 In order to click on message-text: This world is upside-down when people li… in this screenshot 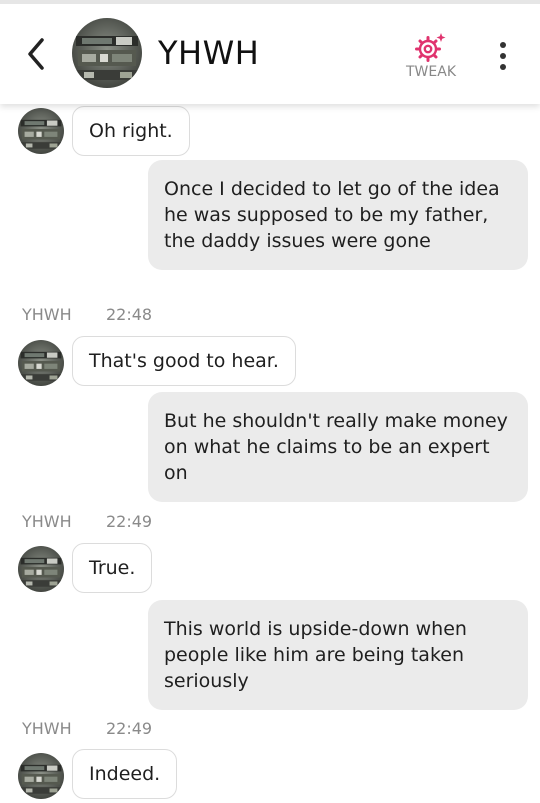, I will do `click(315, 655)`.